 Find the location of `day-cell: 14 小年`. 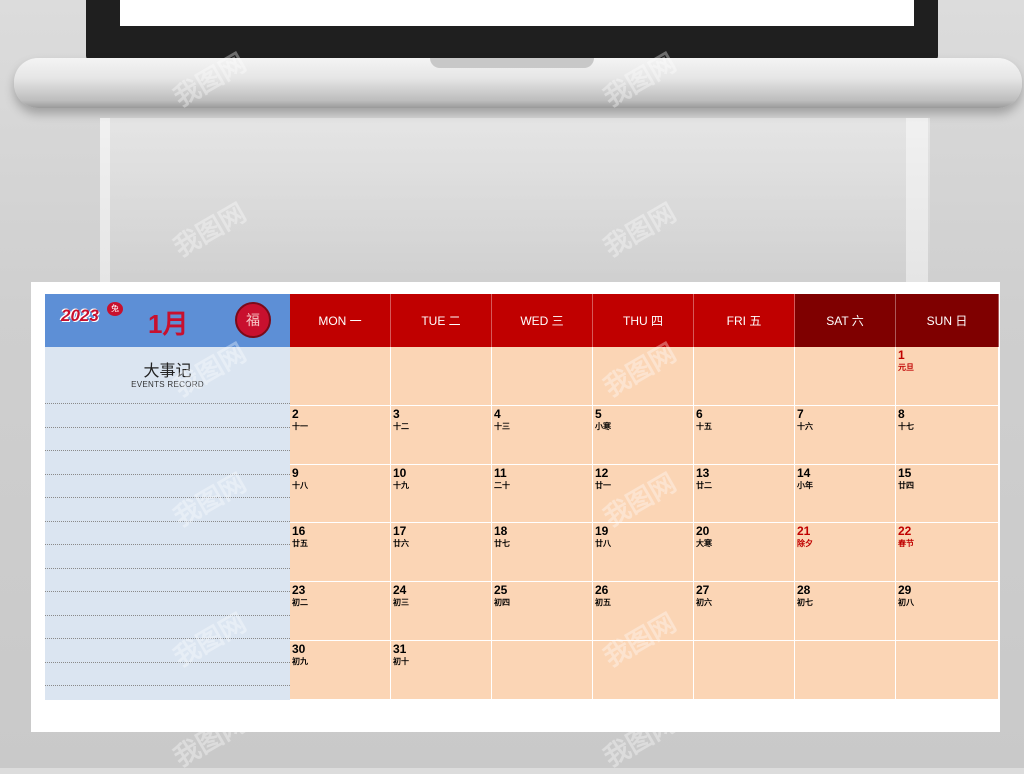

day-cell: 14 小年 is located at coordinates (845, 494).